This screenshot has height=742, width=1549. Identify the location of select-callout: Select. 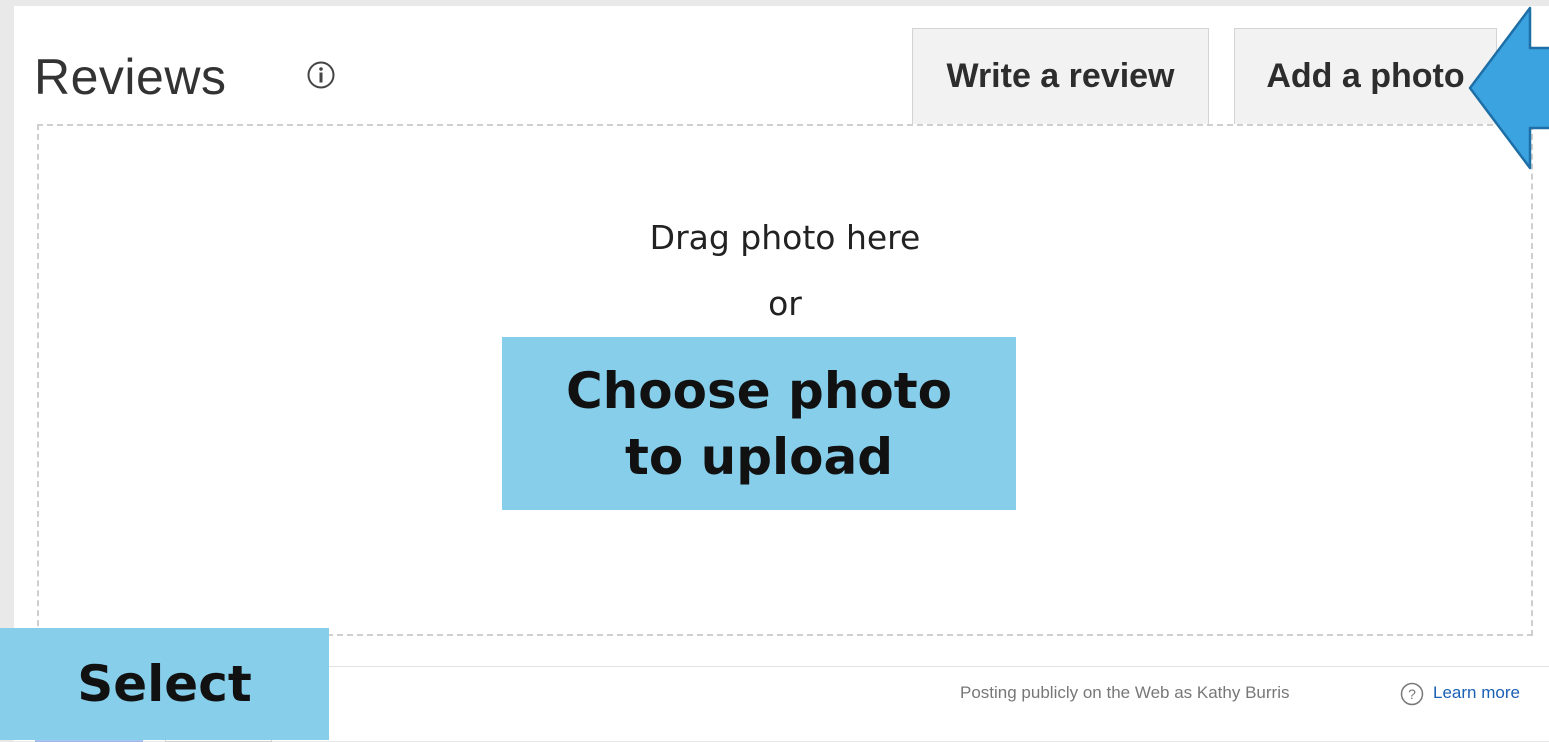
(164, 684).